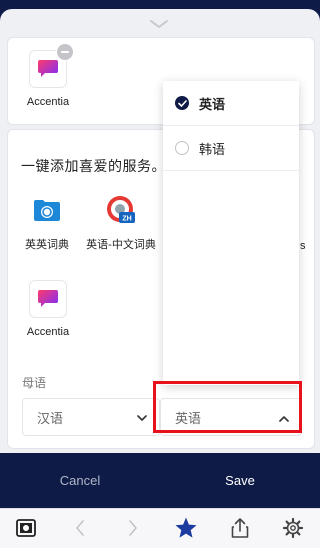  Describe the element at coordinates (231, 148) in the screenshot. I see `dropdown-option-korean: 韩语` at that location.